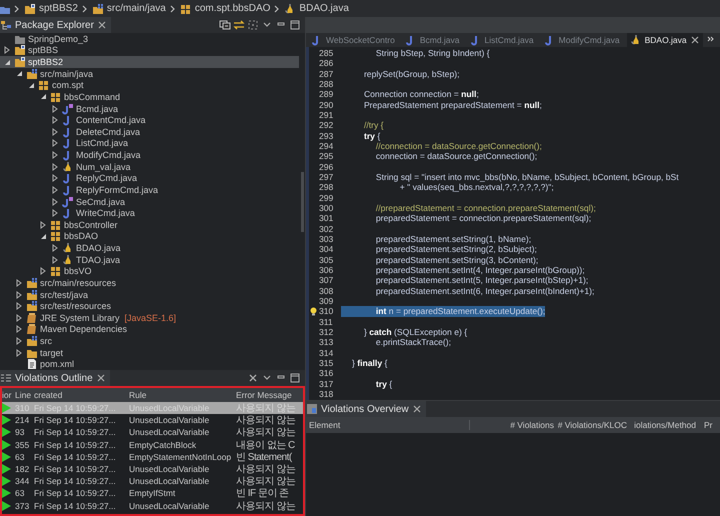  Describe the element at coordinates (366, 409) in the screenshot. I see `view-tab: Violations Overview` at that location.